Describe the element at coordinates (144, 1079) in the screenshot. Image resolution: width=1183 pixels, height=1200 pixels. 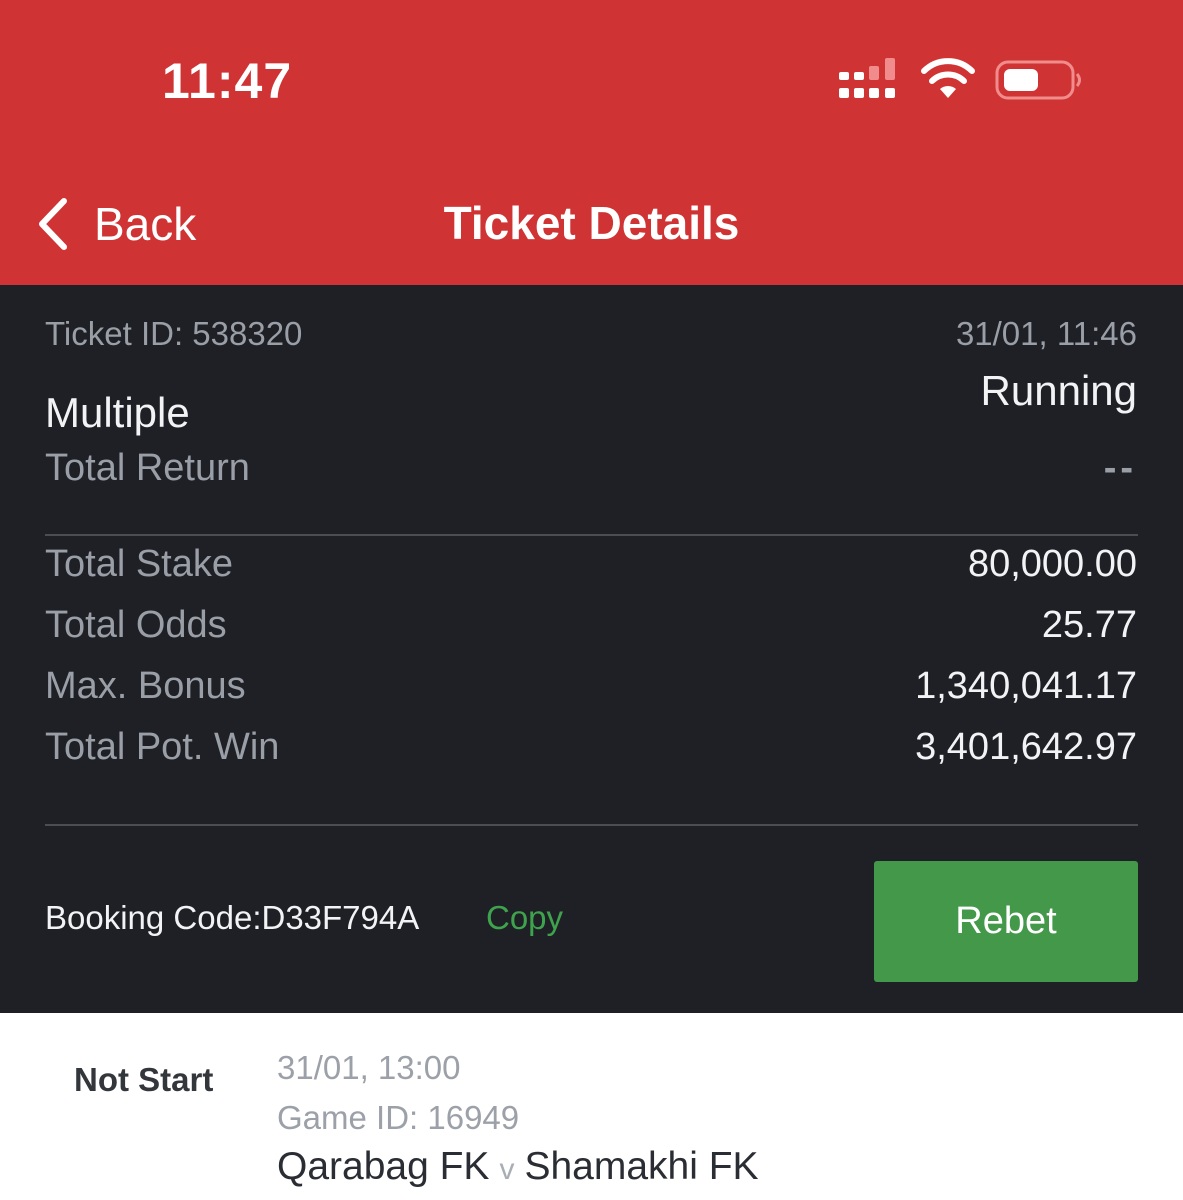
I see `match-status: Not Start` at that location.